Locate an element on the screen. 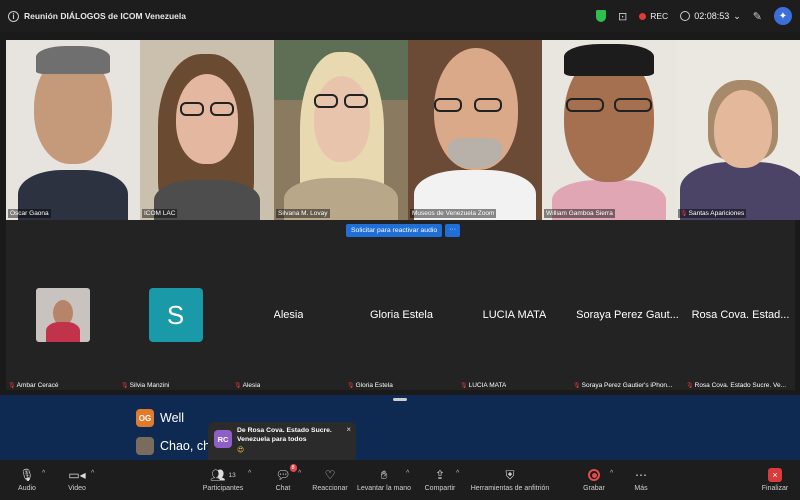 The width and height of the screenshot is (800, 500). participant-display-name: Gloria Estela is located at coordinates (401, 315).